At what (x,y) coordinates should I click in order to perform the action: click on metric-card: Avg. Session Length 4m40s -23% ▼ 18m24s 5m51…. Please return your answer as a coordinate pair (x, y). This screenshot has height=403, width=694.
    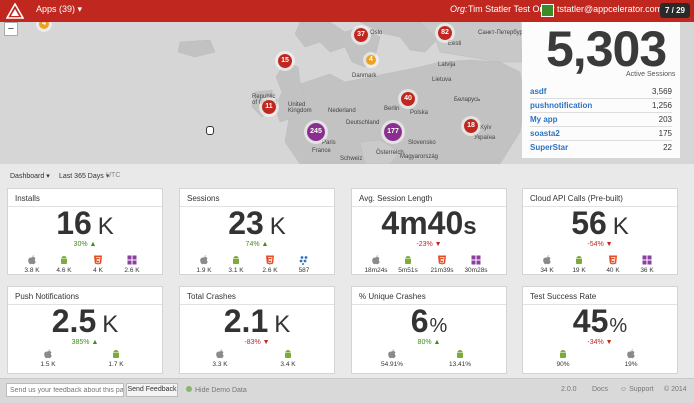
    Looking at the image, I should click on (429, 231).